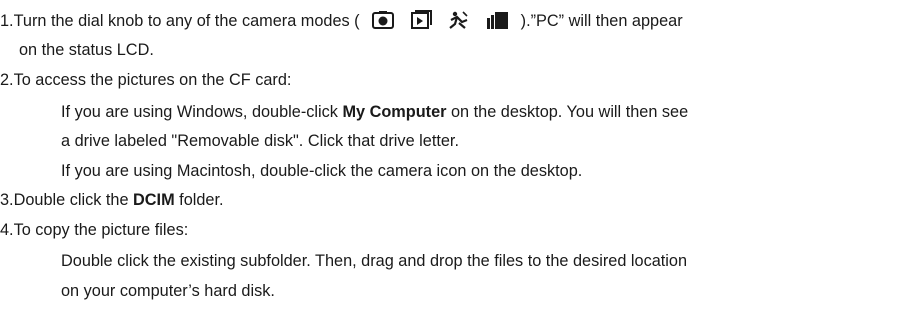  I want to click on step-2-windows-post: on the desktop. You will then see, so click(567, 112).